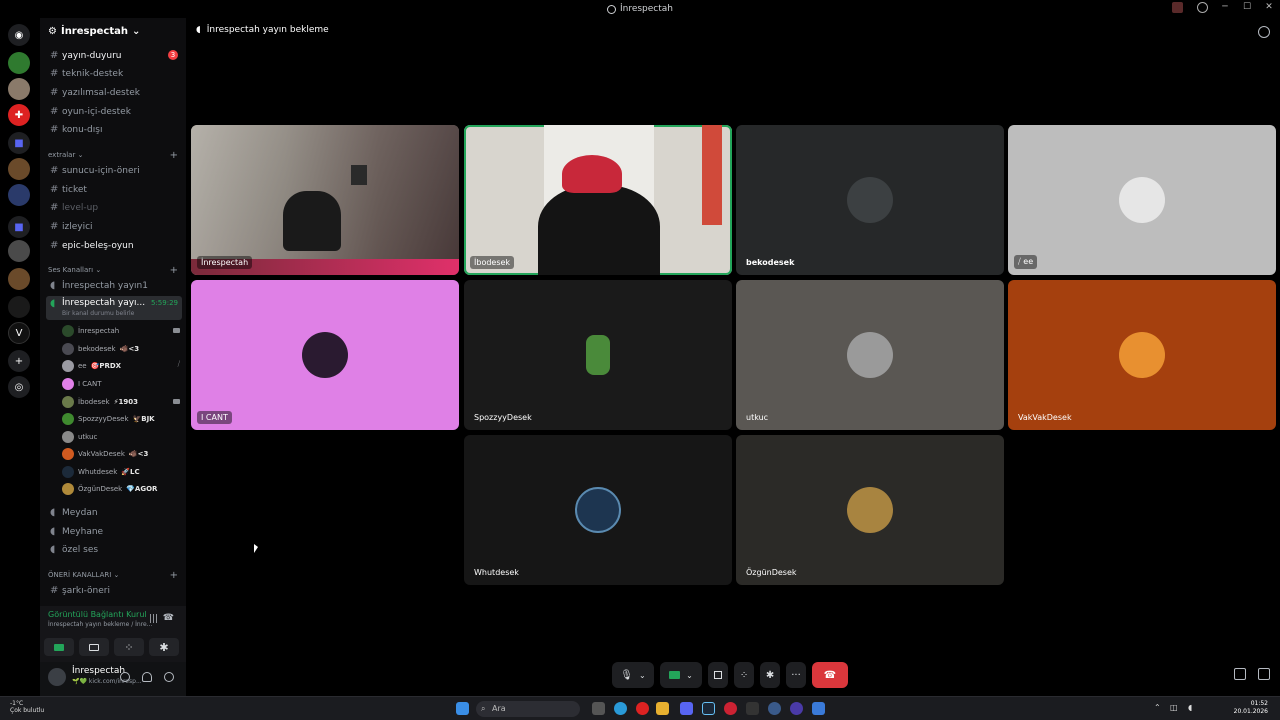 This screenshot has height=720, width=1280. Describe the element at coordinates (1157, 707) in the screenshot. I see `tray-chevron-icon: ⌃` at that location.